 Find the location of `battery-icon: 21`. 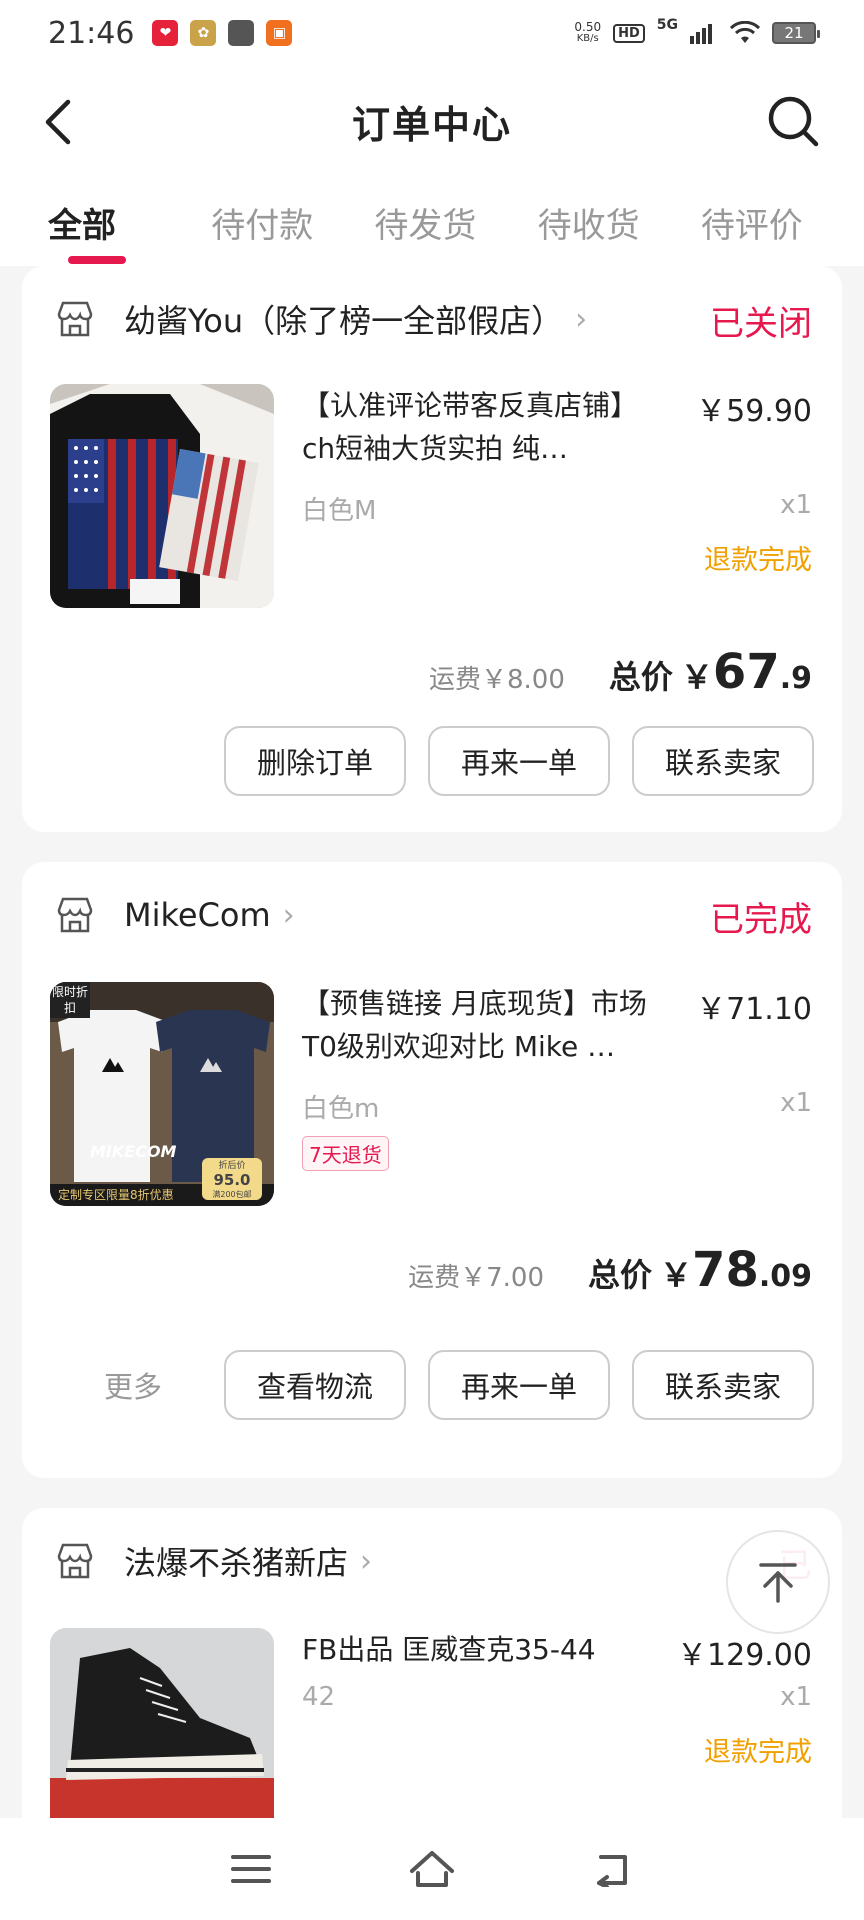

battery-icon: 21 is located at coordinates (796, 33).